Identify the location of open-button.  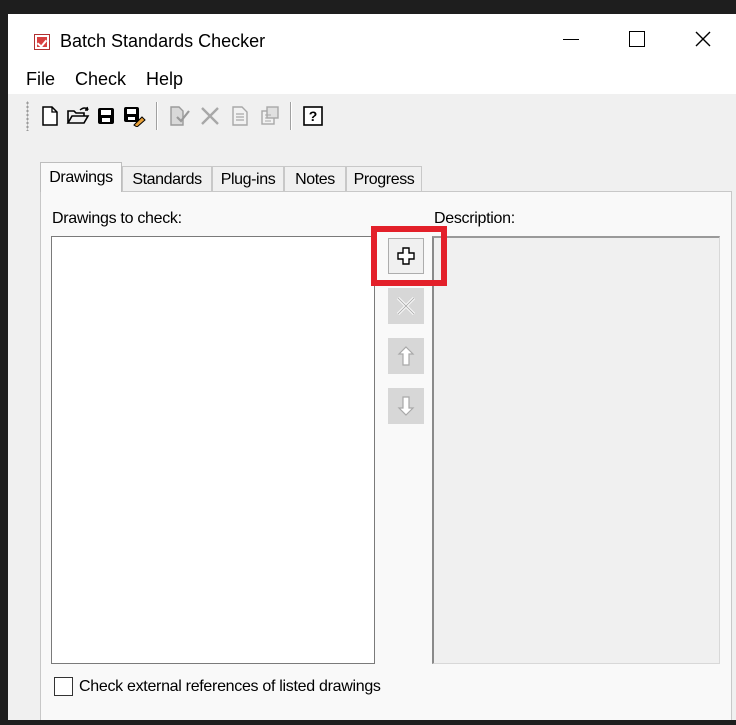
(78, 116).